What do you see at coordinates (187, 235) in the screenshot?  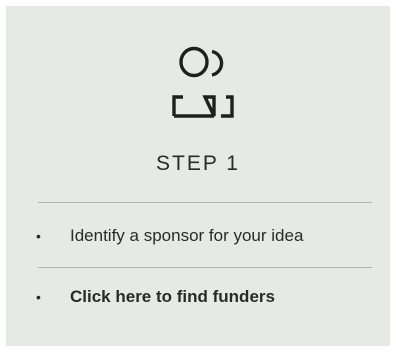 I see `list-item-text: Identify a sponsor for your idea` at bounding box center [187, 235].